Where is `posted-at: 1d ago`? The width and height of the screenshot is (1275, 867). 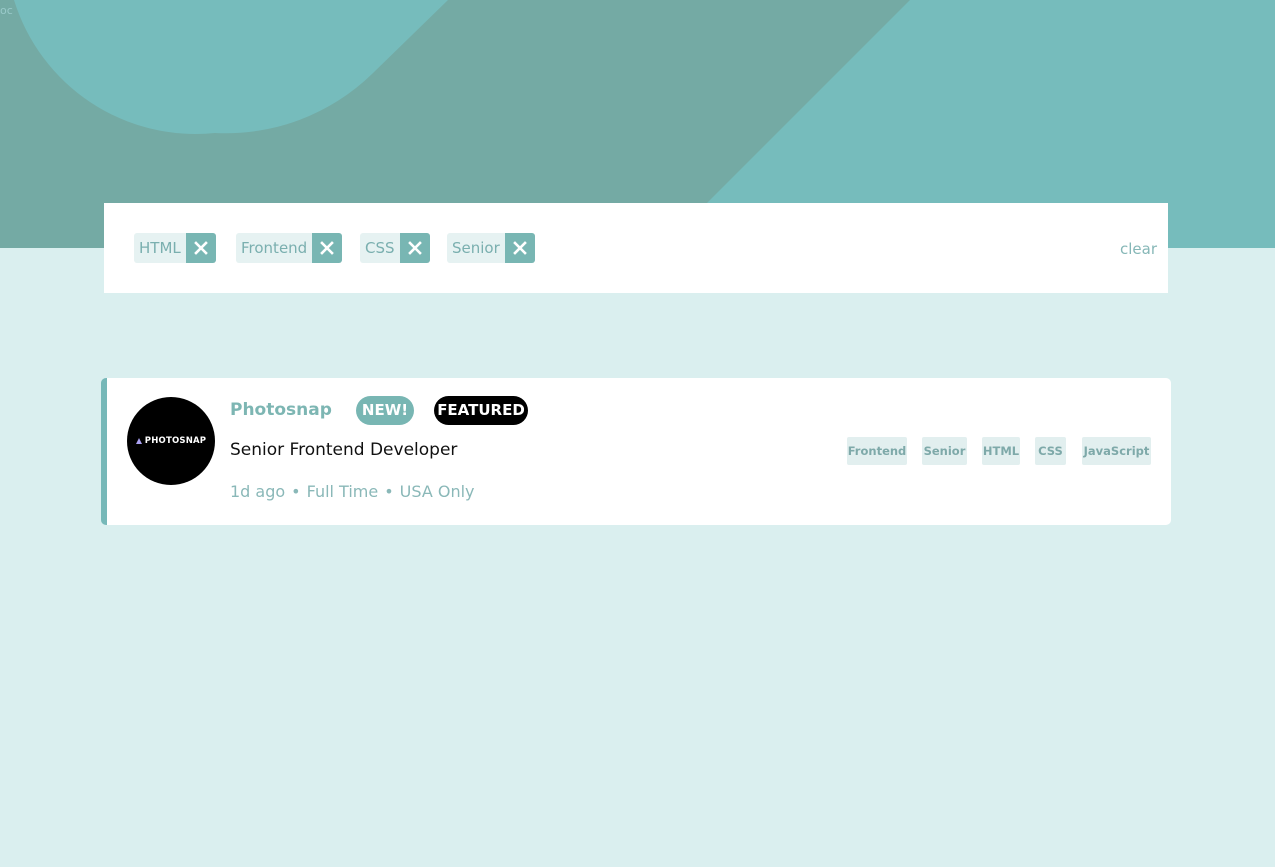 posted-at: 1d ago is located at coordinates (258, 491).